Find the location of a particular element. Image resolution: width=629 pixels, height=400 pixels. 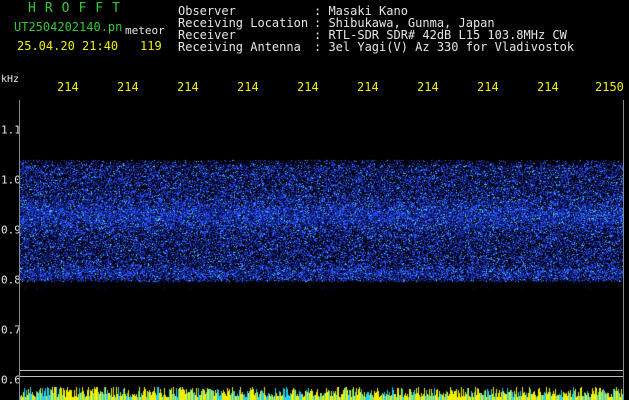

file-name: UT2504202140.pn is located at coordinates (68, 27).